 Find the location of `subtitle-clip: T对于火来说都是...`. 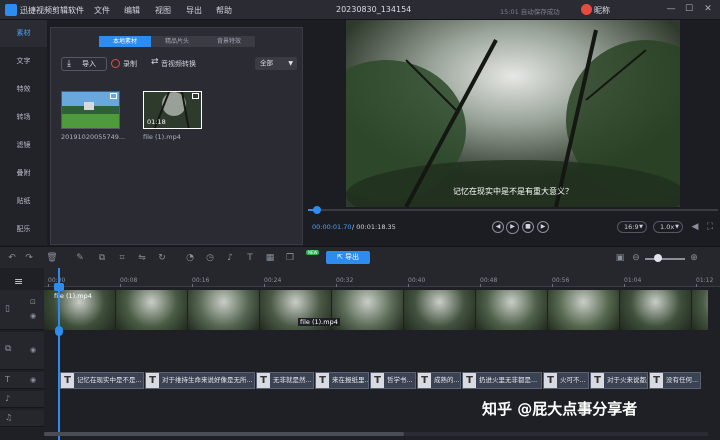

subtitle-clip: T对于火来说都是... is located at coordinates (619, 380).